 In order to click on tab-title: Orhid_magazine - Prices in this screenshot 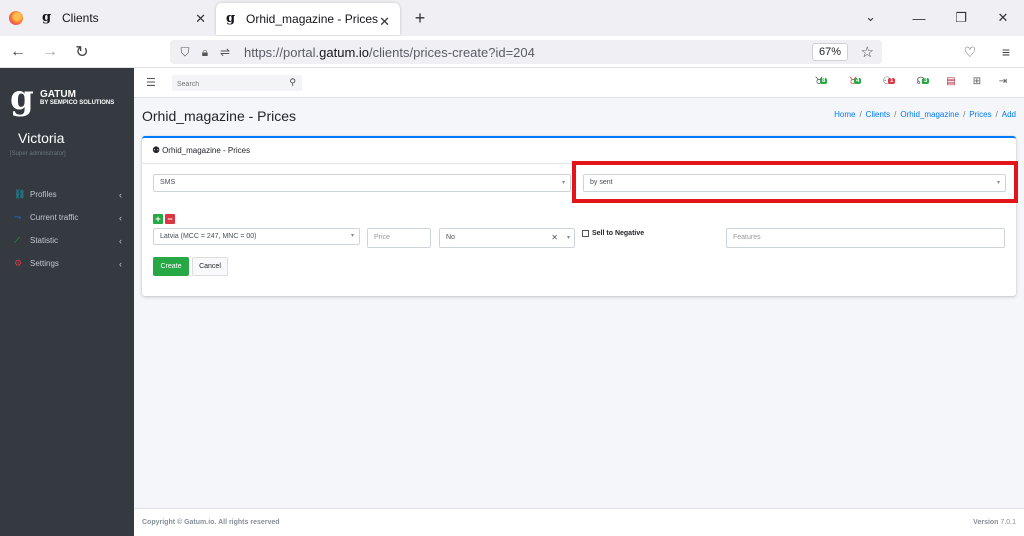, I will do `click(312, 19)`.